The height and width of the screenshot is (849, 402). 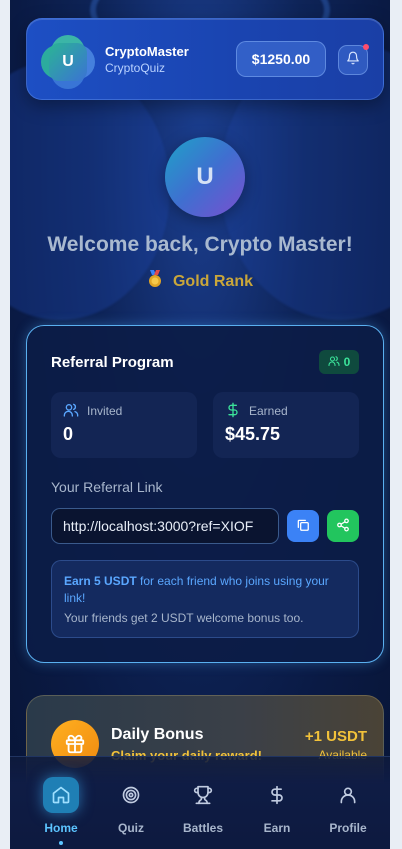 What do you see at coordinates (253, 434) in the screenshot?
I see `earned-value: $45.75` at bounding box center [253, 434].